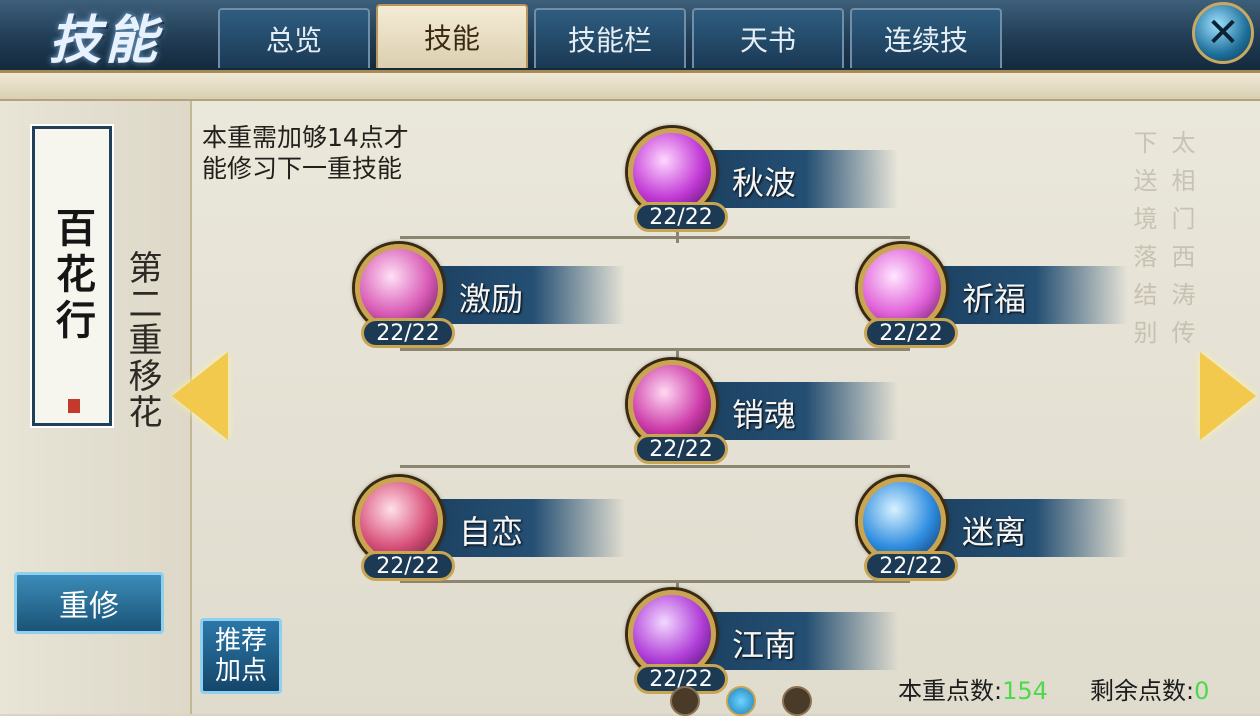 Image resolution: width=1260 pixels, height=716 pixels. What do you see at coordinates (994, 532) in the screenshot?
I see `skill-name: 迷离` at bounding box center [994, 532].